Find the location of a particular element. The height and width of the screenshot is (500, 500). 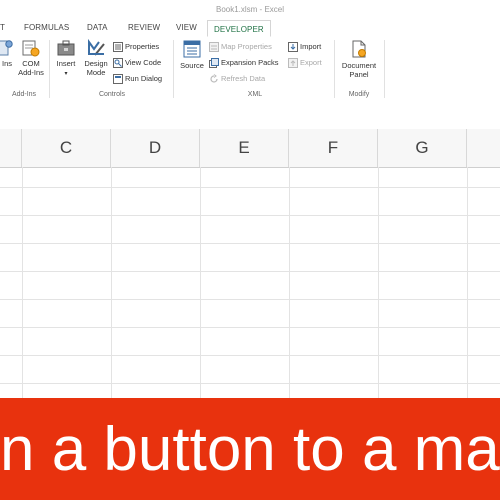

tab-view: VIEW is located at coordinates (186, 27).